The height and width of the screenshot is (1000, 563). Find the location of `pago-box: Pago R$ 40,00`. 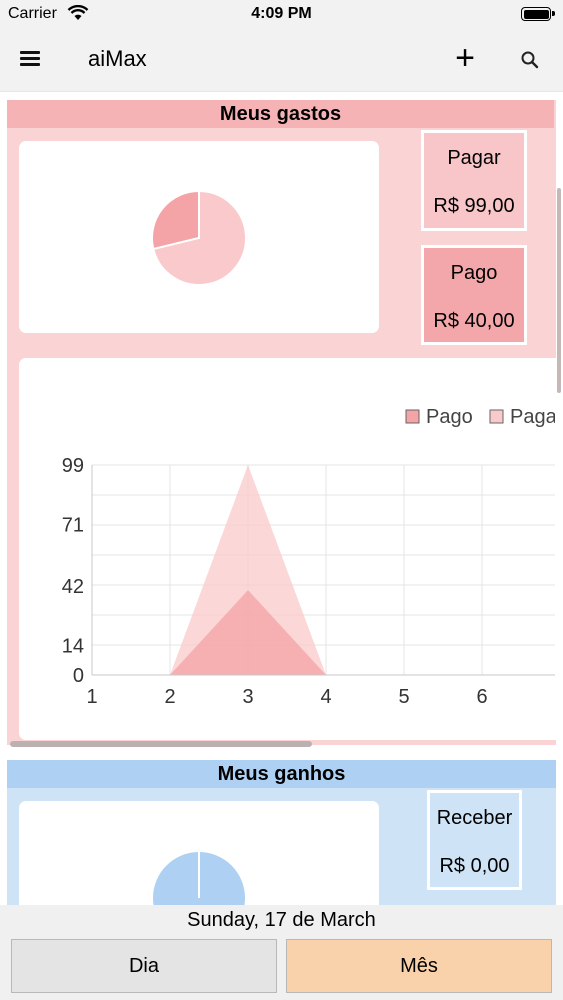

pago-box: Pago R$ 40,00 is located at coordinates (474, 295).